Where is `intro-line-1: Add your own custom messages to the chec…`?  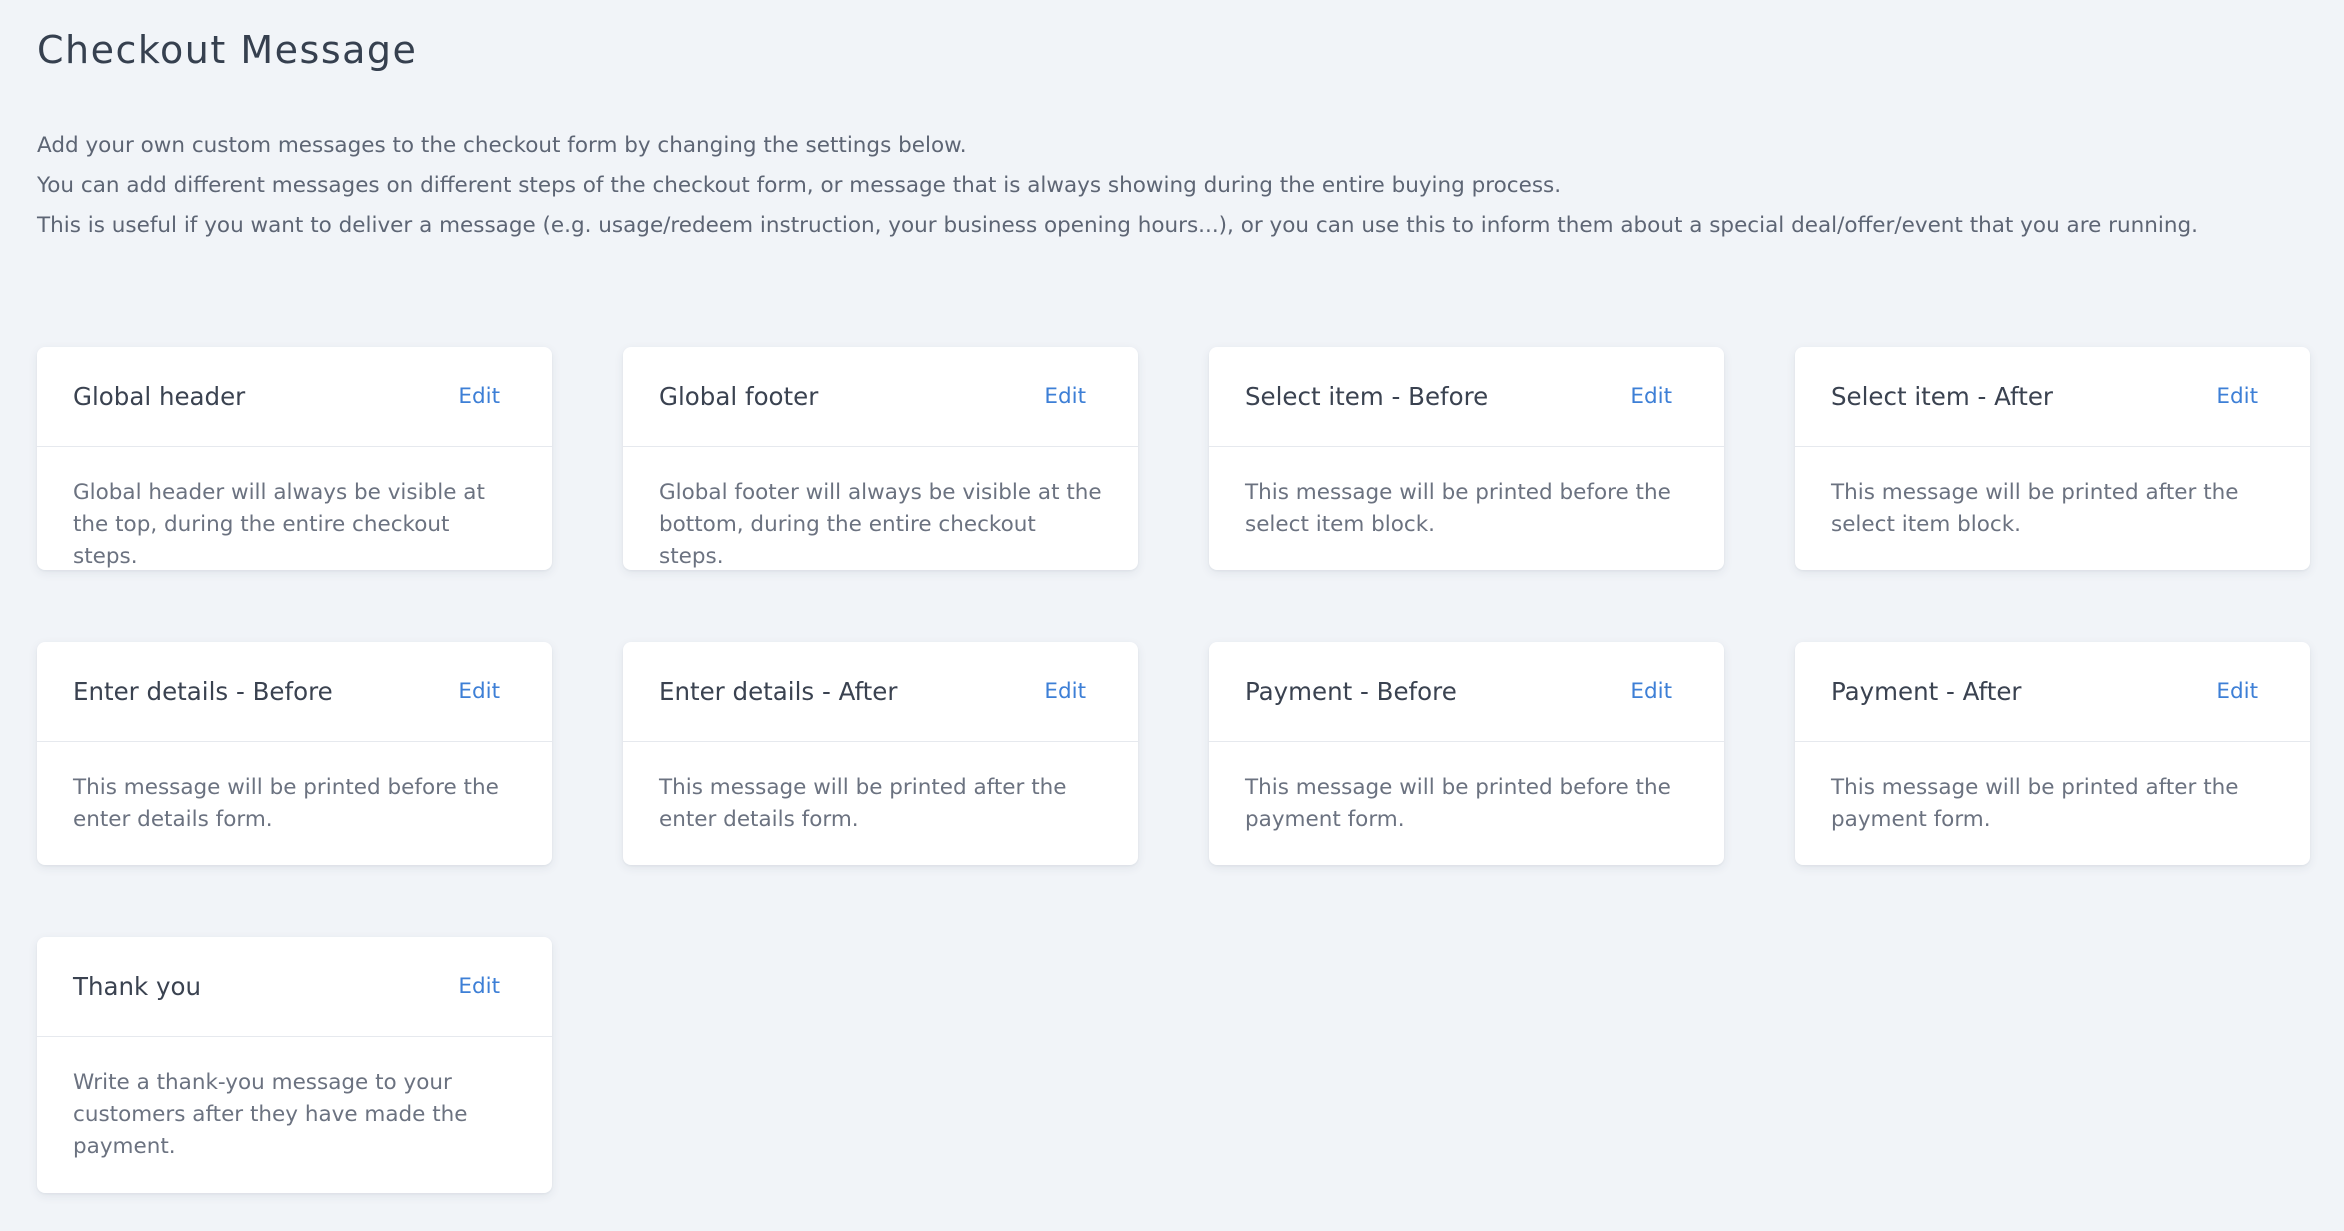
intro-line-1: Add your own custom messages to the chec… is located at coordinates (502, 145).